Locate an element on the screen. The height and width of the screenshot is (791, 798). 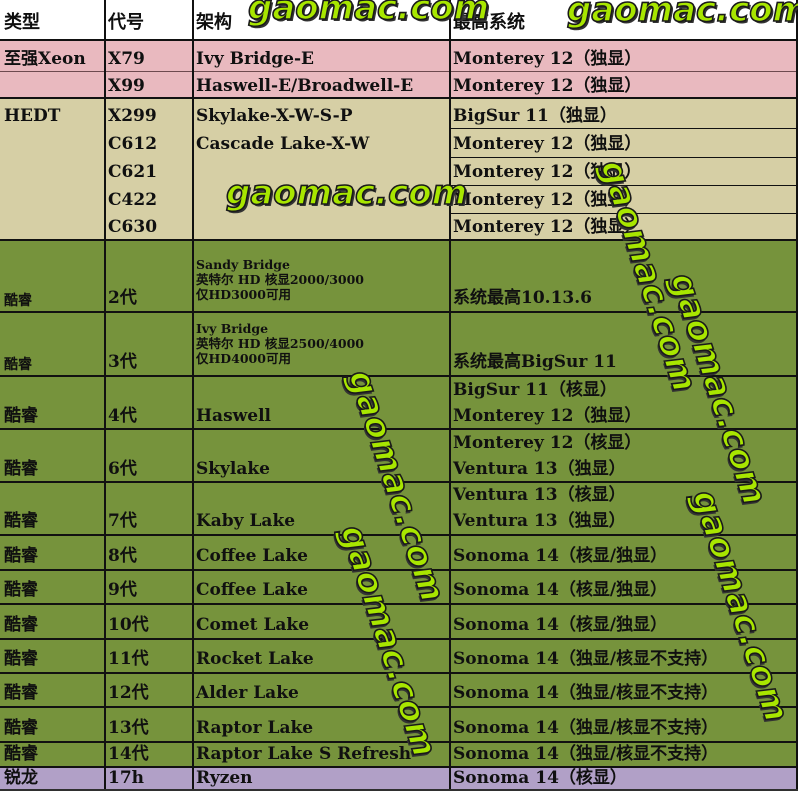
type-core-6: 酷睿 is located at coordinates (21, 469).